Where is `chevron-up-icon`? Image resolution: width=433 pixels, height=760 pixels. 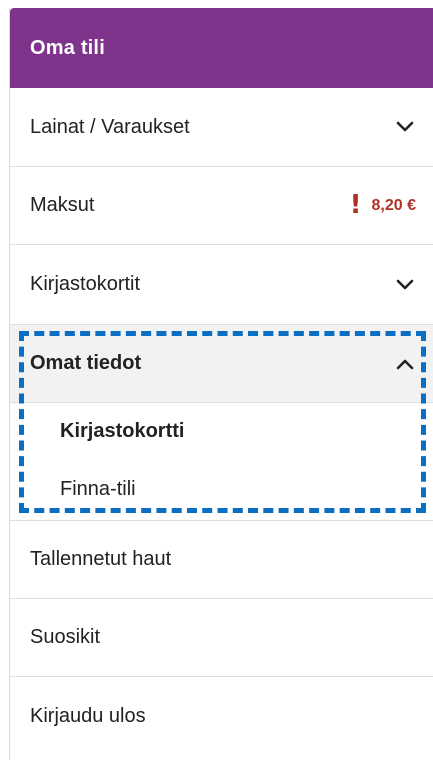 chevron-up-icon is located at coordinates (405, 364).